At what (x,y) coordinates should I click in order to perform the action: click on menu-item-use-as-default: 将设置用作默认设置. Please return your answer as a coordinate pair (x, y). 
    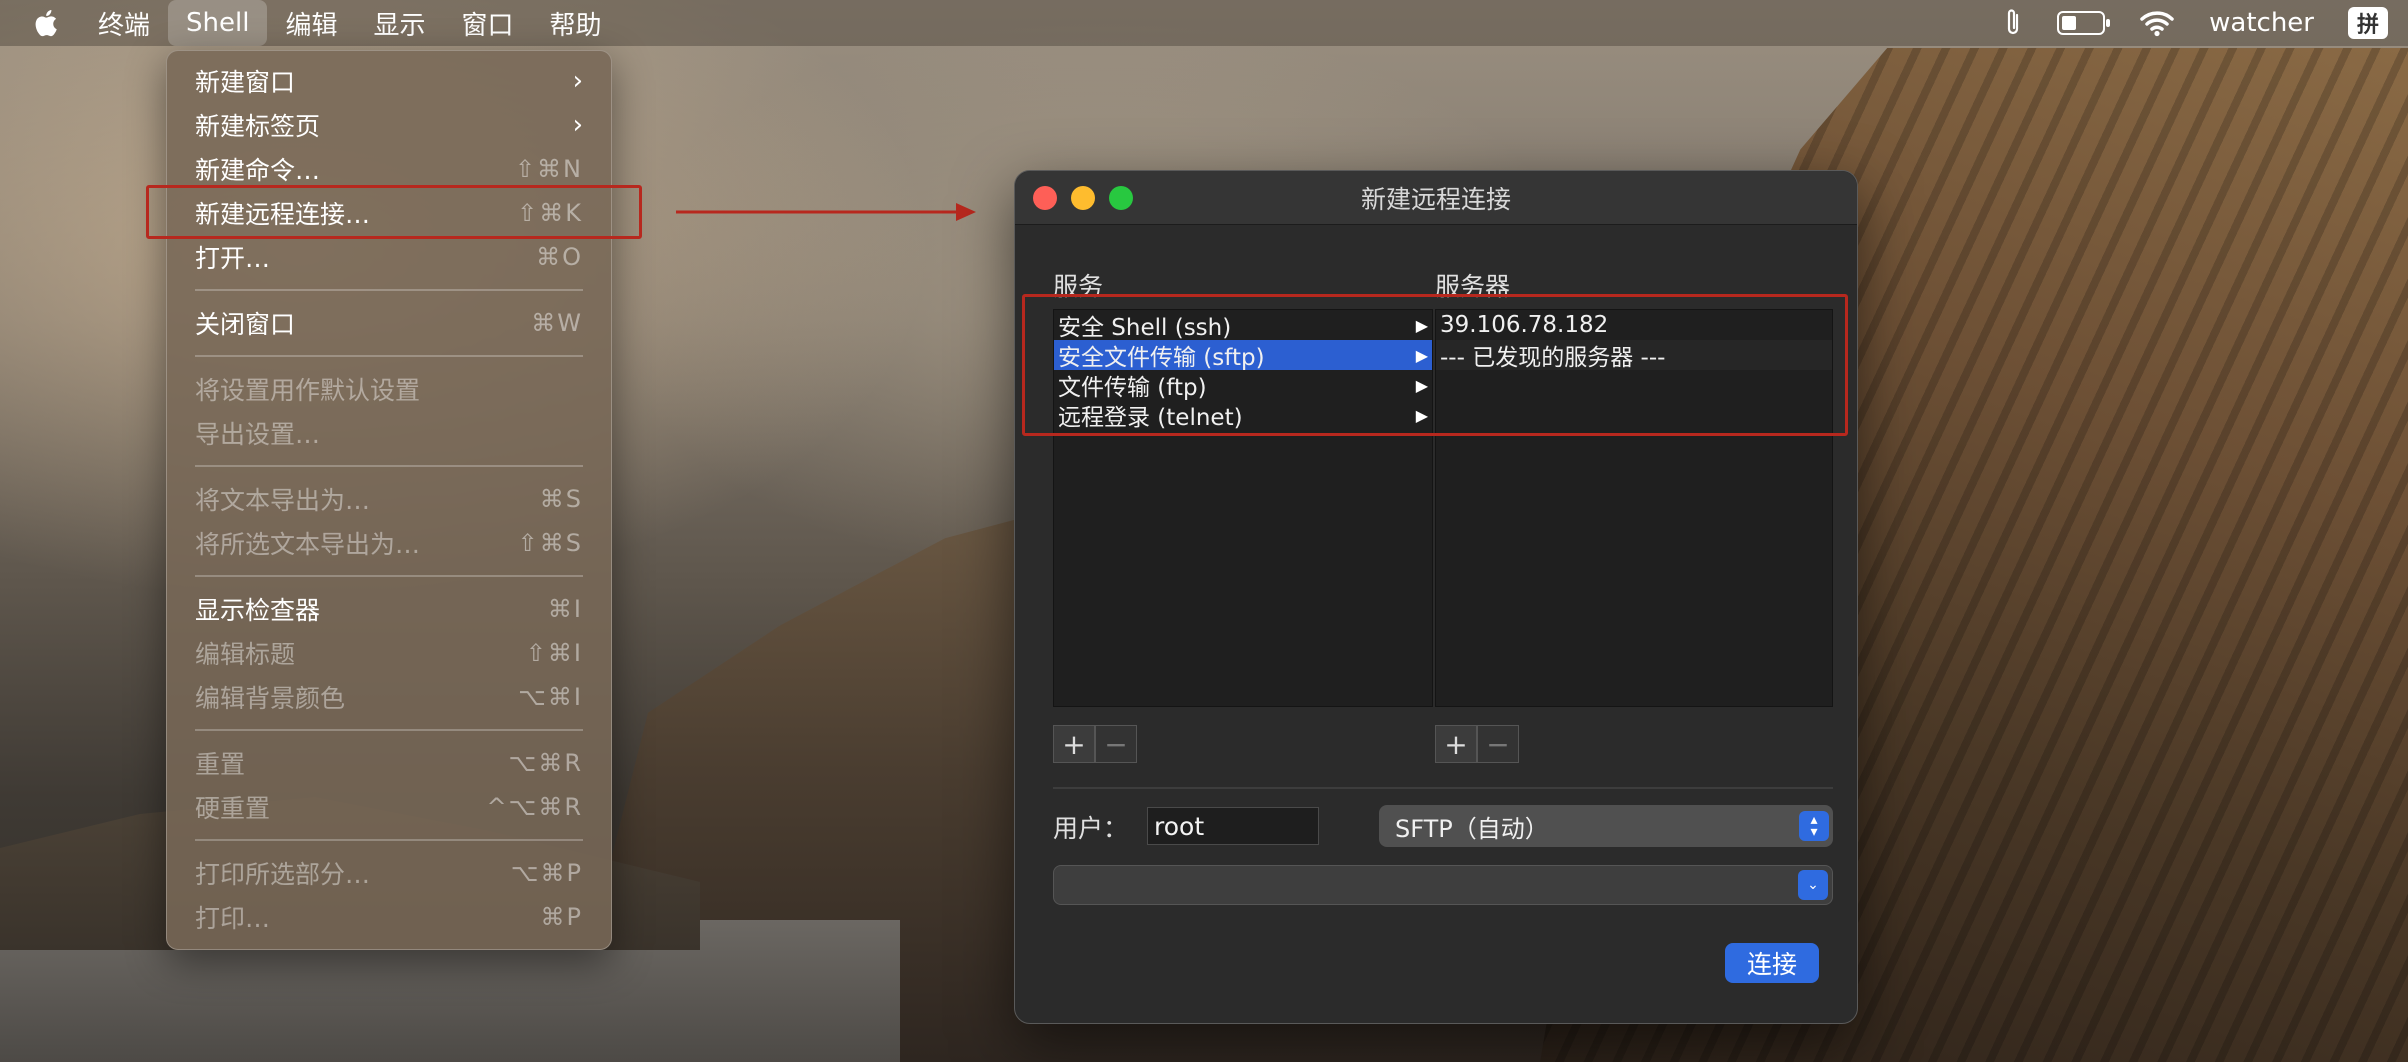
    Looking at the image, I should click on (389, 389).